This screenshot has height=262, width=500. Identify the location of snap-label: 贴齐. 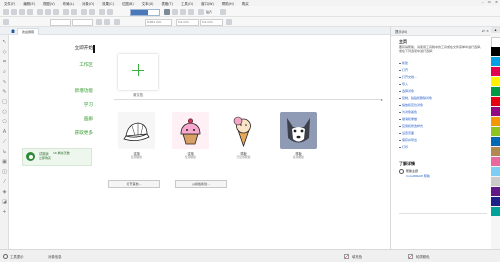
(209, 12).